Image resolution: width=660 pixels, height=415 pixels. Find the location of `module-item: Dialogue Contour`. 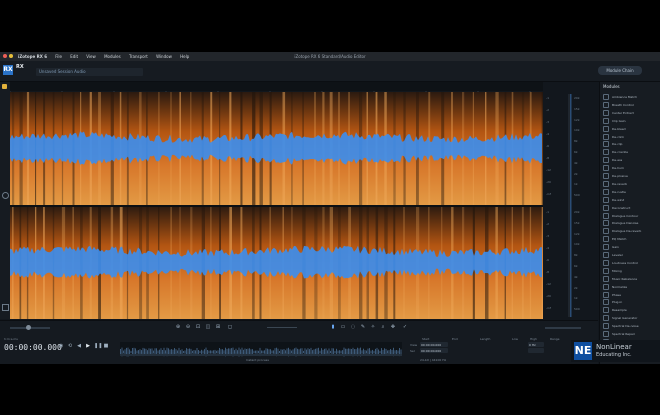

module-item: Dialogue Contour is located at coordinates (630, 216).